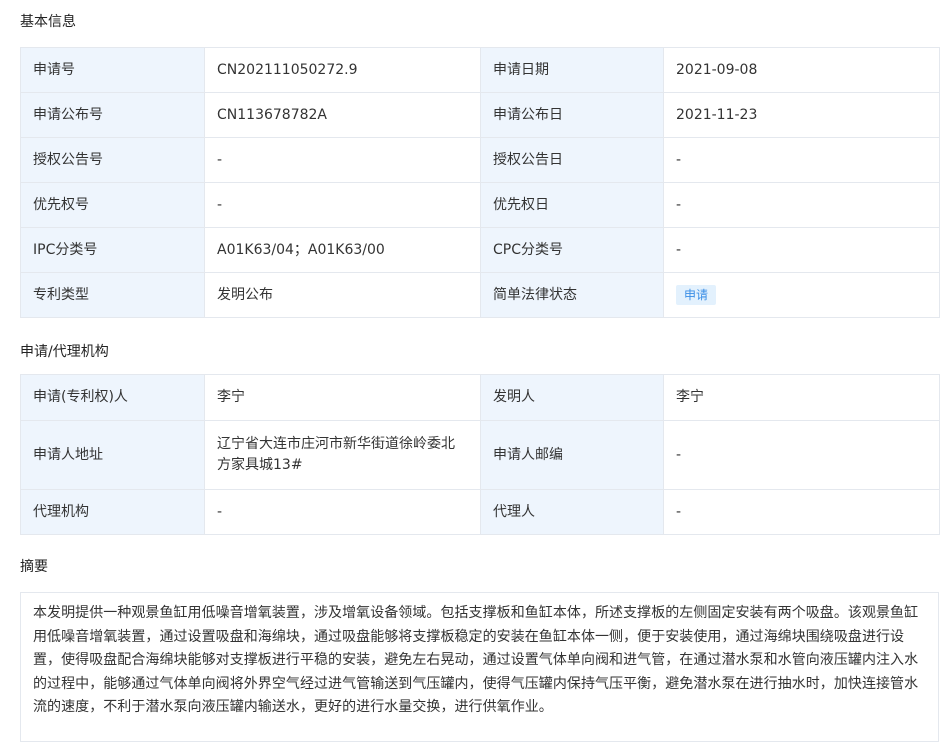 The width and height of the screenshot is (944, 742). What do you see at coordinates (34, 567) in the screenshot?
I see `abstract-title: 摘要` at bounding box center [34, 567].